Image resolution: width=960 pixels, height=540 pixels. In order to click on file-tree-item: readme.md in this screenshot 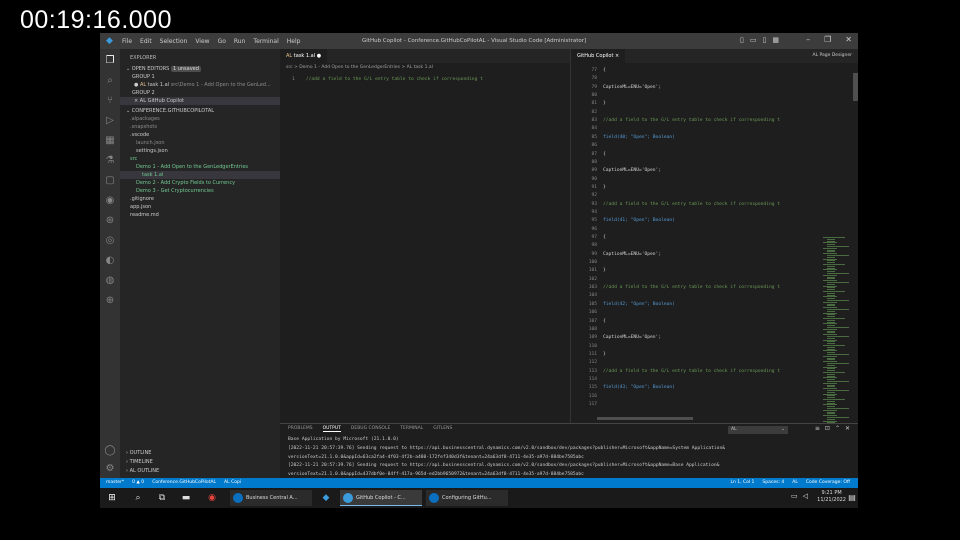, I will do `click(200, 215)`.